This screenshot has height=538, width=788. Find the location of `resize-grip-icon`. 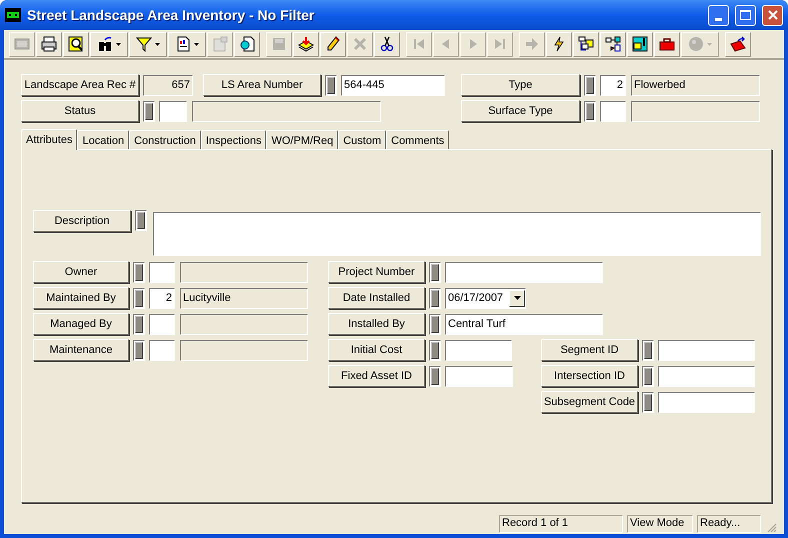

resize-grip-icon is located at coordinates (771, 527).